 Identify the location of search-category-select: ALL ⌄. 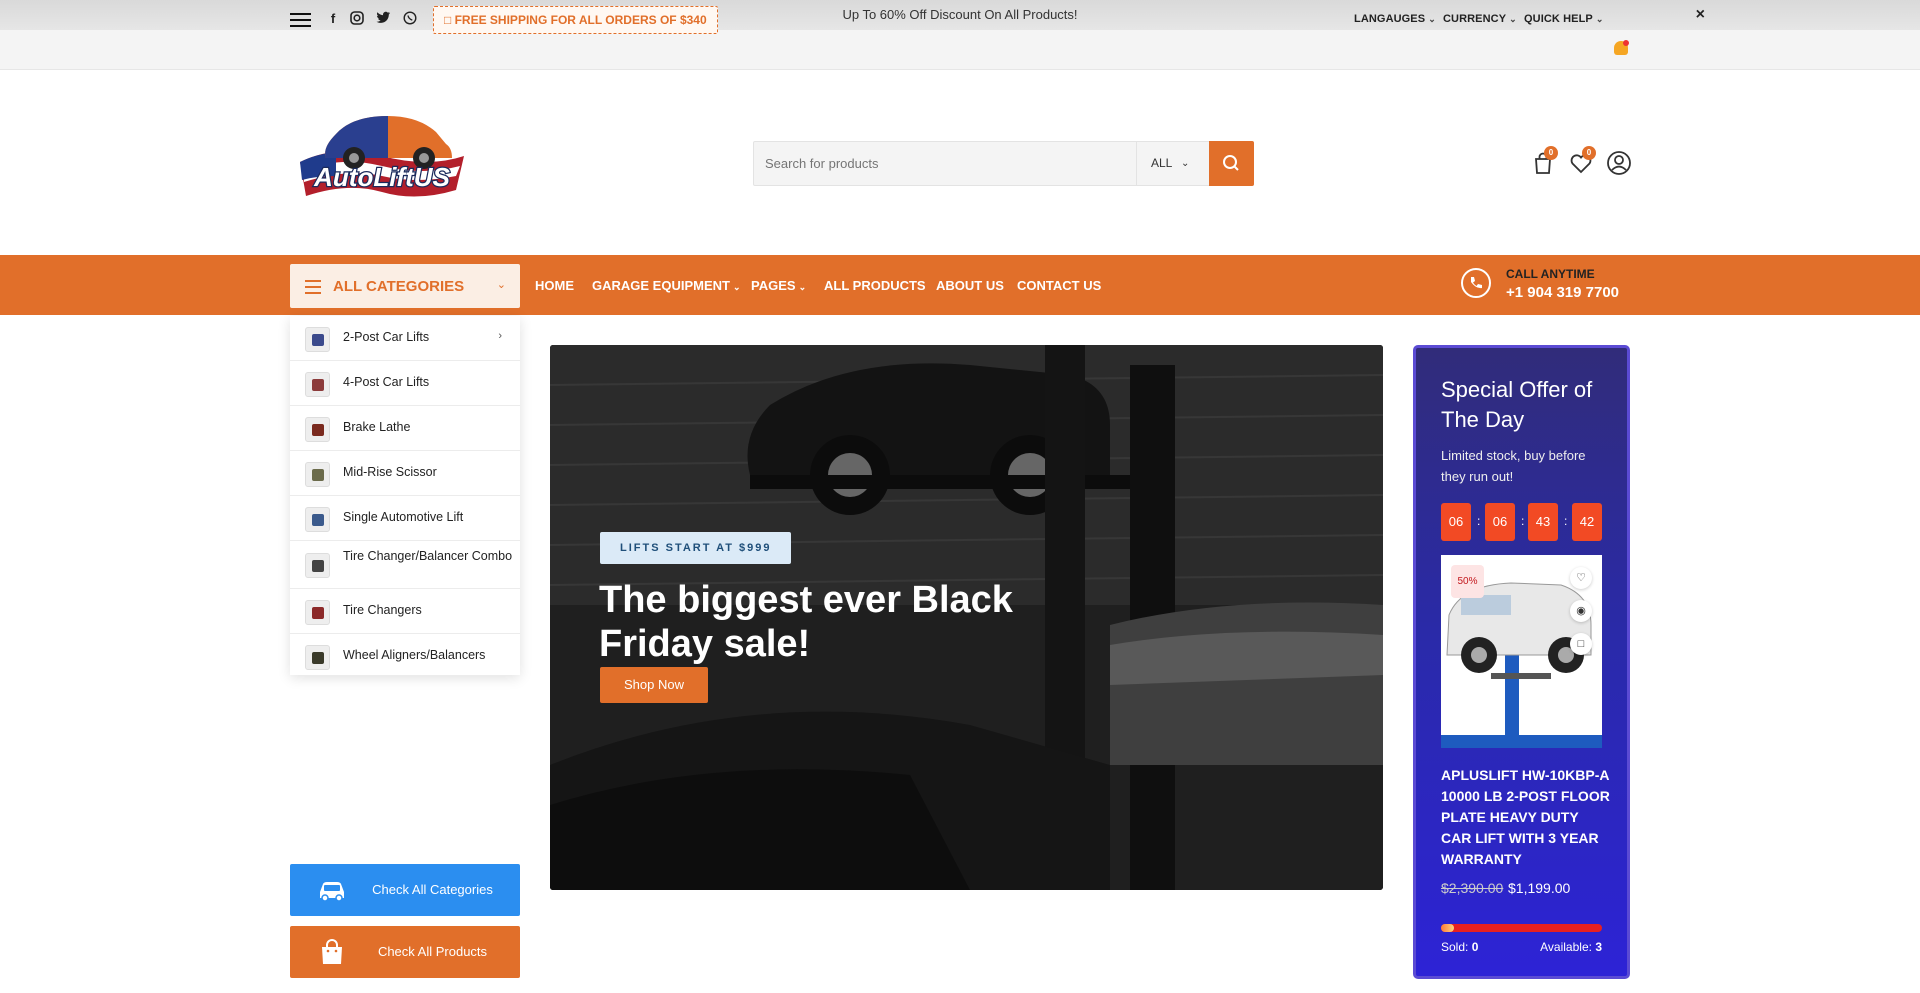
(1172, 163).